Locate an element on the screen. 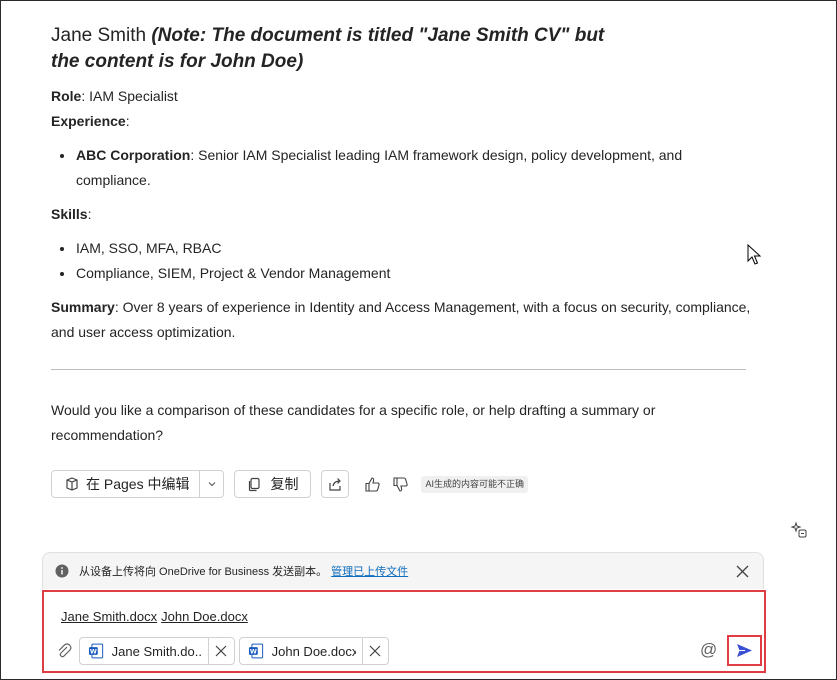 The image size is (837, 680). attachment-chip-john: W John Doe.docx is located at coordinates (314, 651).